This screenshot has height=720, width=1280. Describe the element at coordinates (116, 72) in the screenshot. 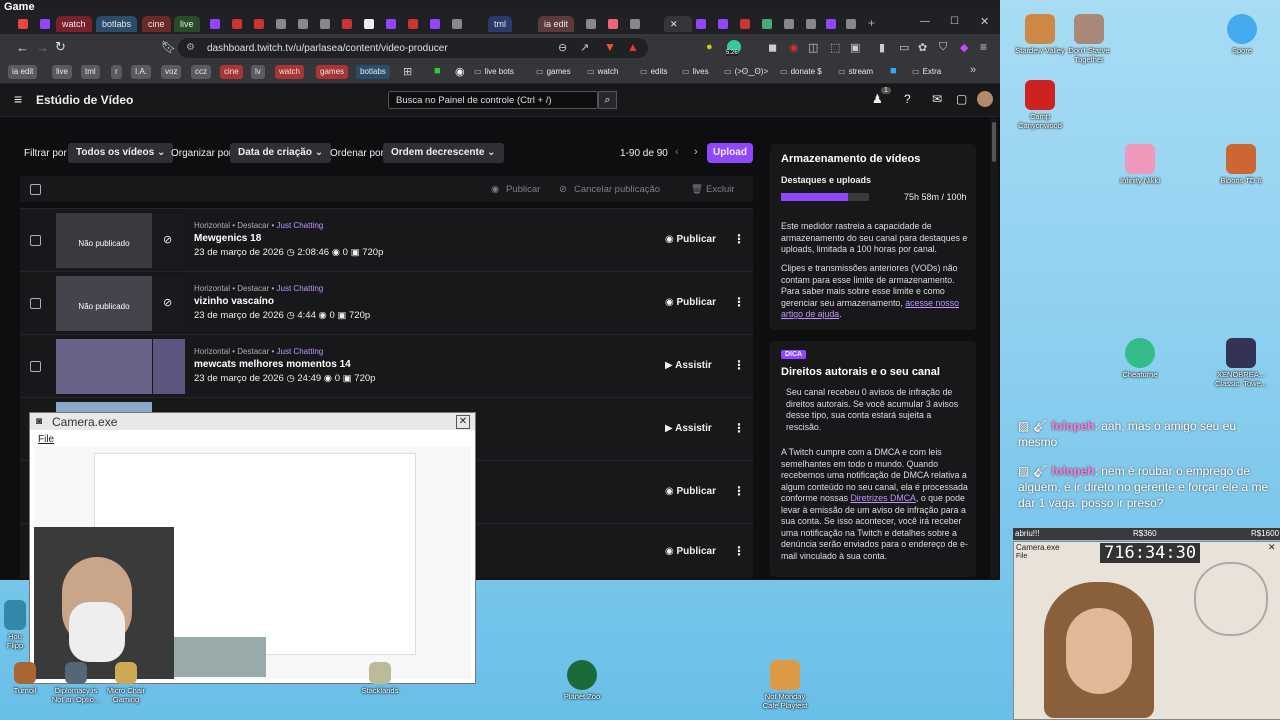

I see `bookmark-r: r` at that location.